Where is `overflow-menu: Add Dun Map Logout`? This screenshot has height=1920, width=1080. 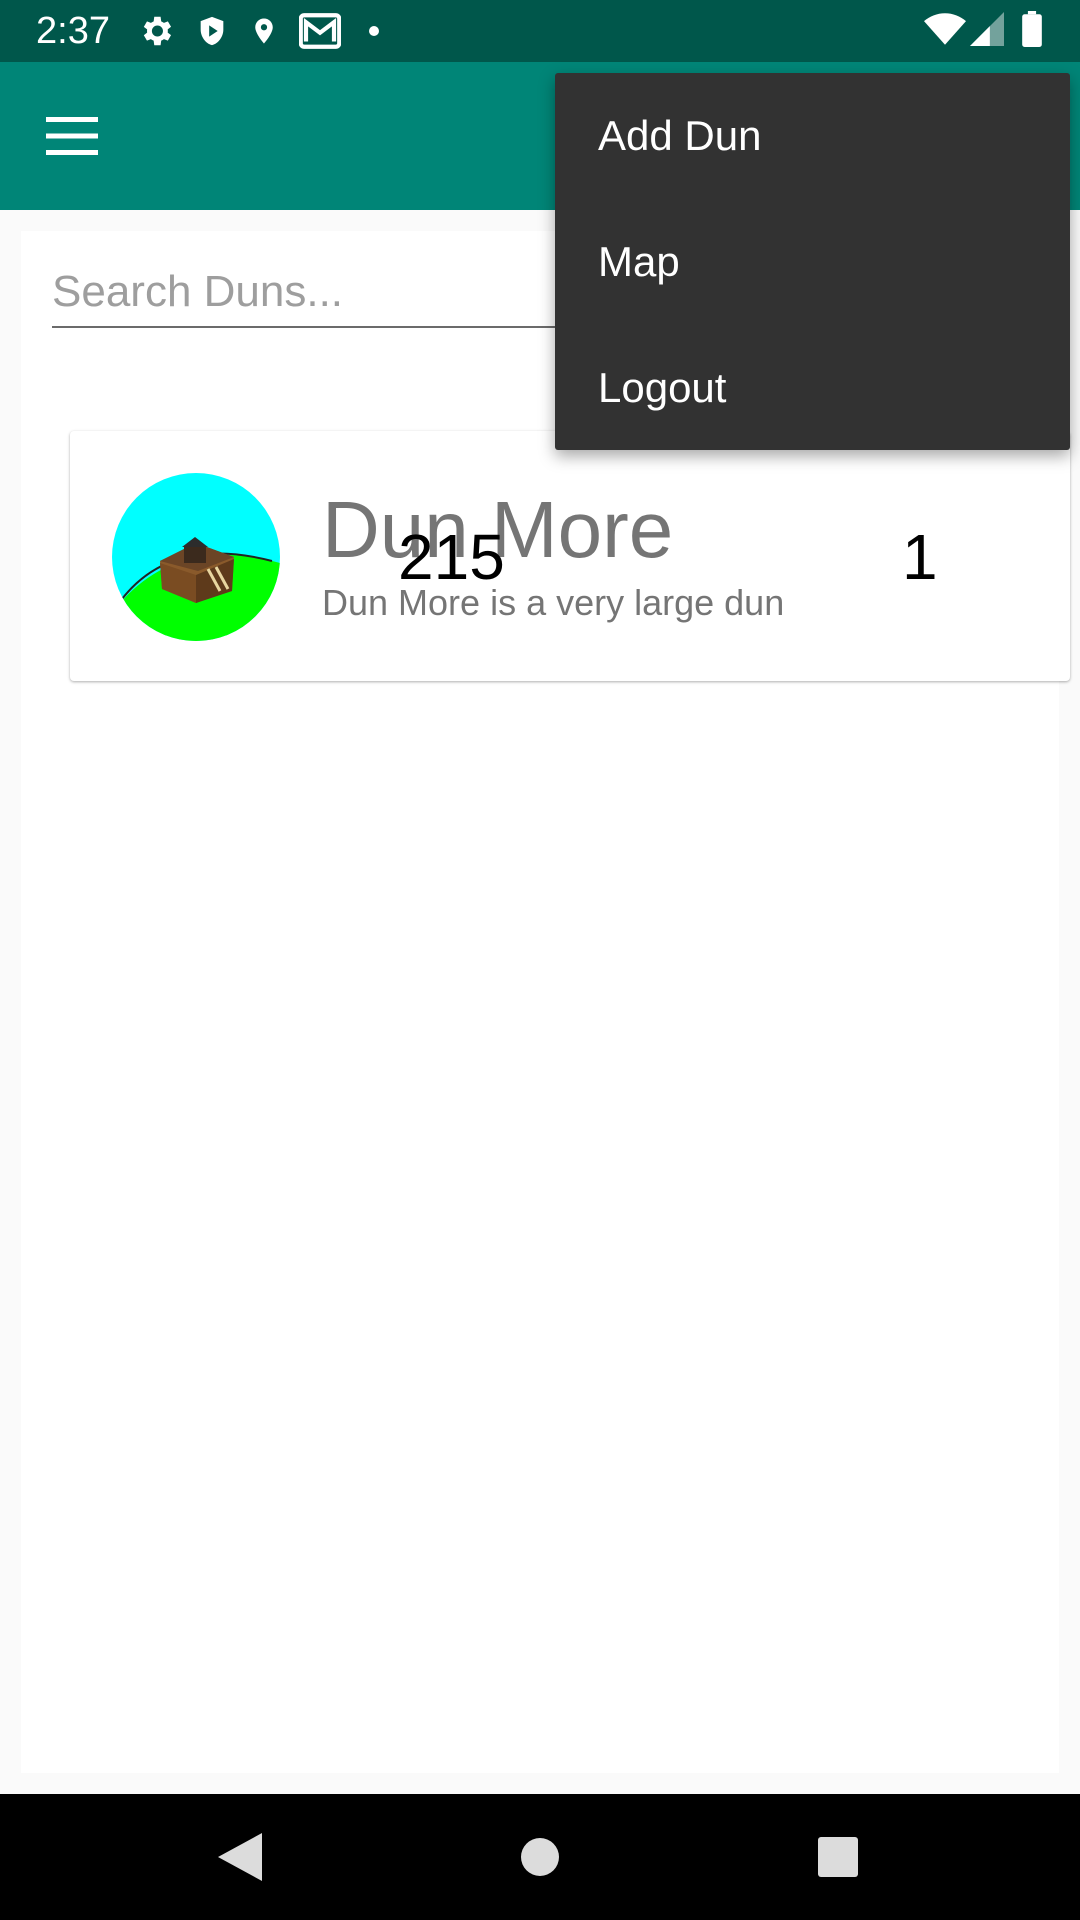
overflow-menu: Add Dun Map Logout is located at coordinates (812, 261).